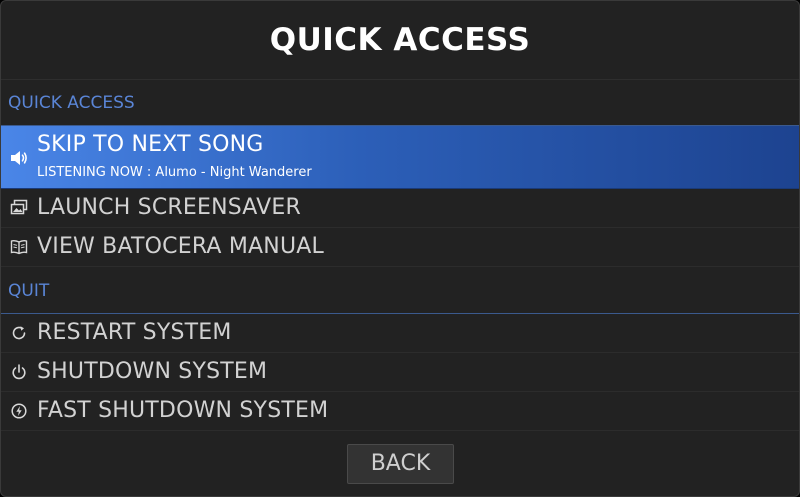 The height and width of the screenshot is (497, 800). What do you see at coordinates (29, 291) in the screenshot?
I see `section-header-quit: QUIT` at bounding box center [29, 291].